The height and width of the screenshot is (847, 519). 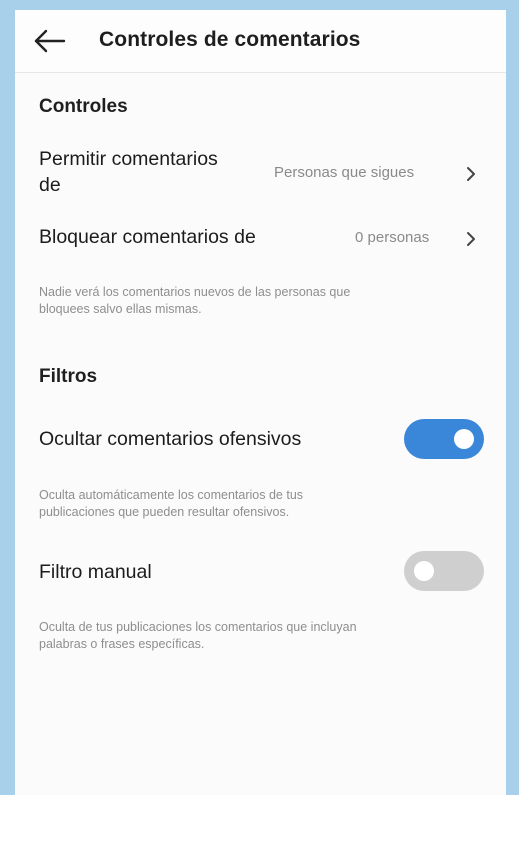 I want to click on block-comments-row: Bloquear comentarios de 0 personas, so click(x=260, y=239).